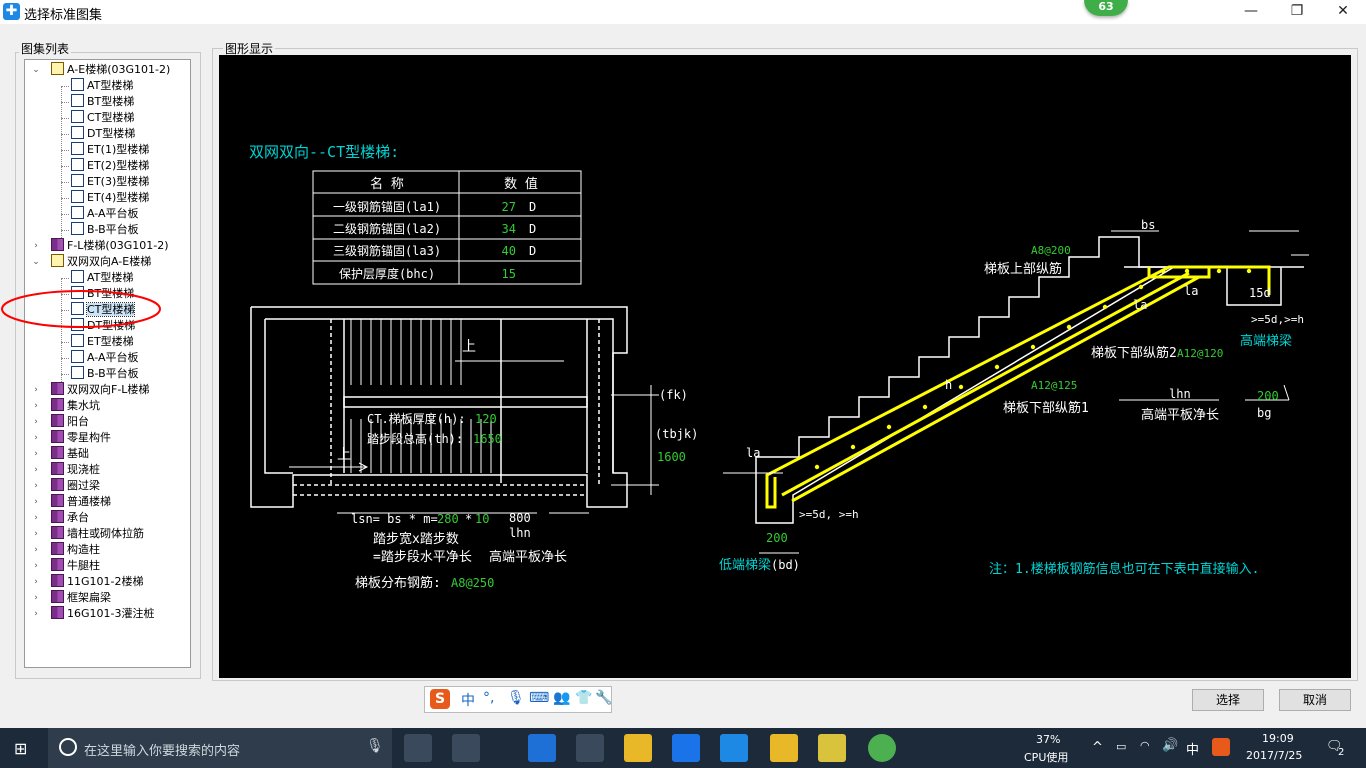 The width and height of the screenshot is (1366, 768). I want to click on section-lower-bar2-spec: A12@120, so click(1200, 353).